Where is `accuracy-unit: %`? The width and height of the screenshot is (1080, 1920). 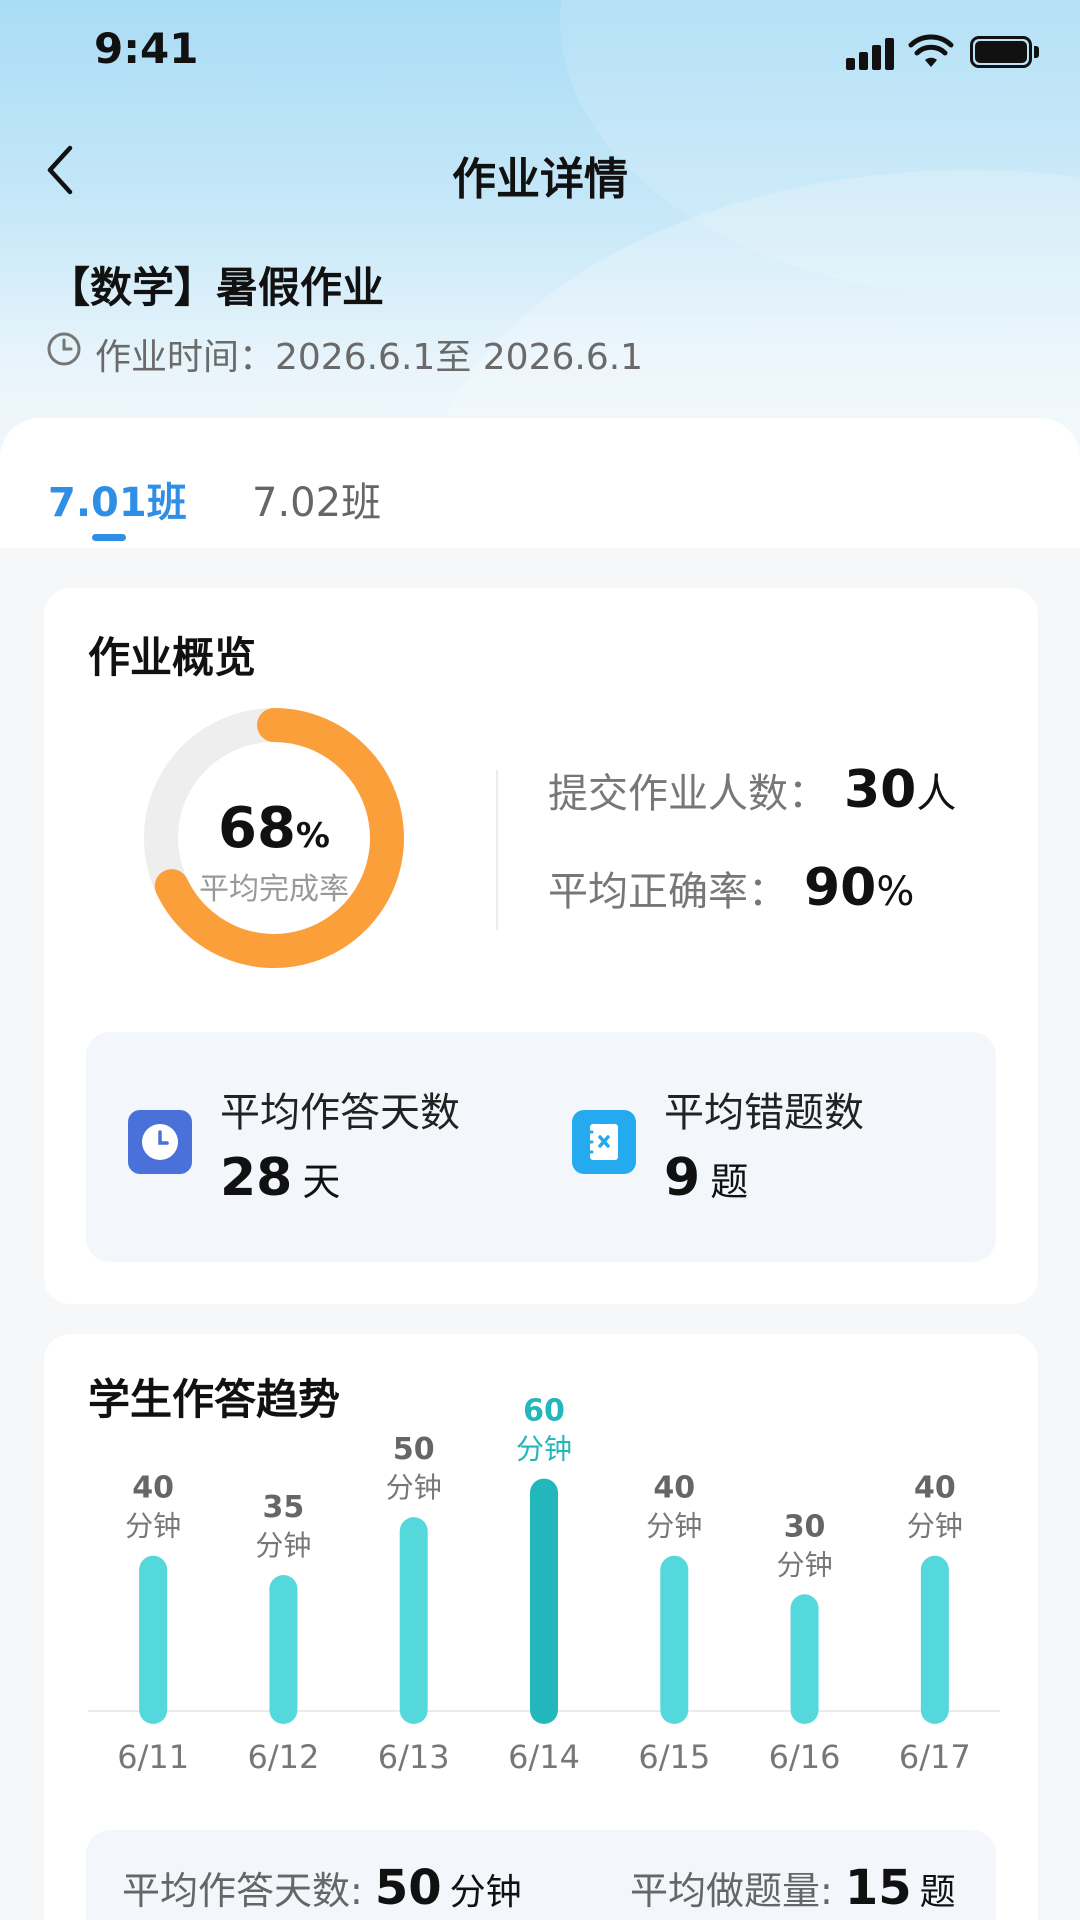
accuracy-unit: % is located at coordinates (895, 892).